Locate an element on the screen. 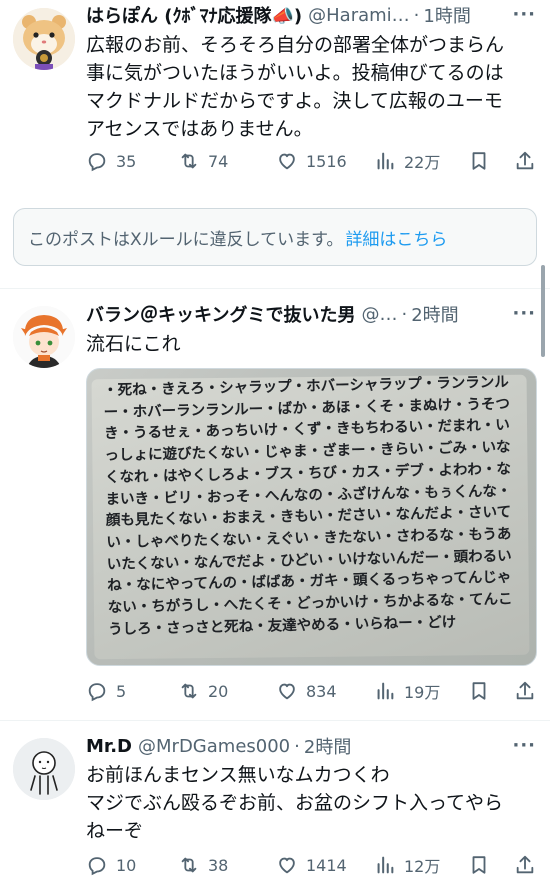 The height and width of the screenshot is (893, 550). action-bar: 35 74 1516 22万 is located at coordinates (311, 161).